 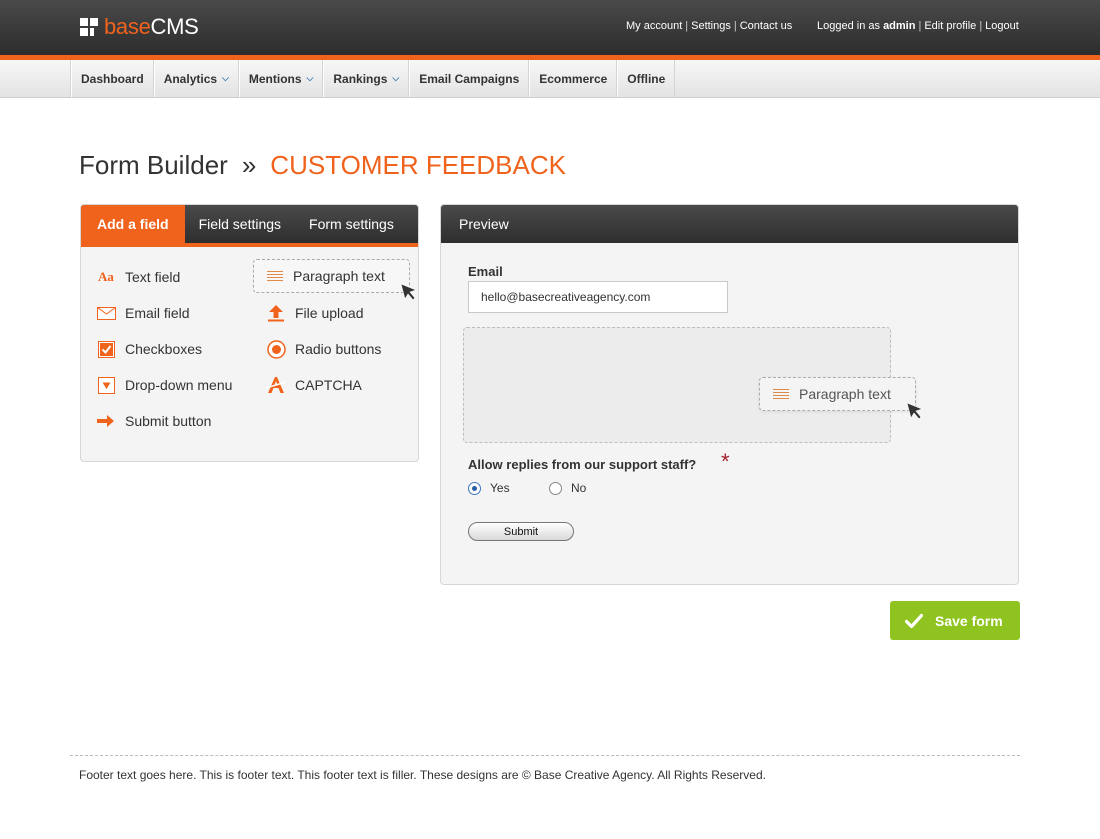 What do you see at coordinates (567, 488) in the screenshot?
I see `radio-no: No` at bounding box center [567, 488].